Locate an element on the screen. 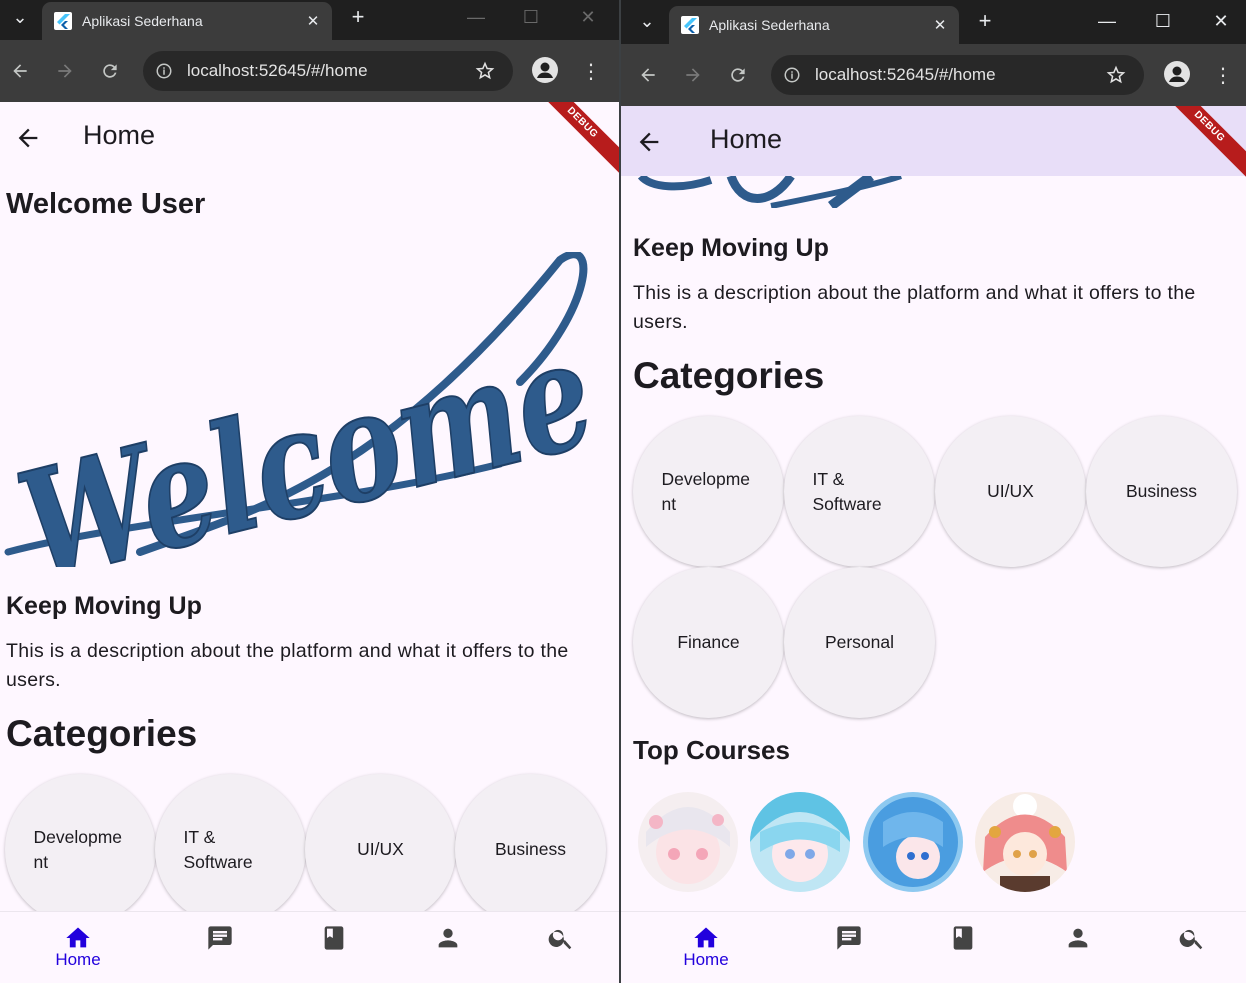 Image resolution: width=1246 pixels, height=983 pixels. tab-title: Aplikasi Sederhana is located at coordinates (142, 21).